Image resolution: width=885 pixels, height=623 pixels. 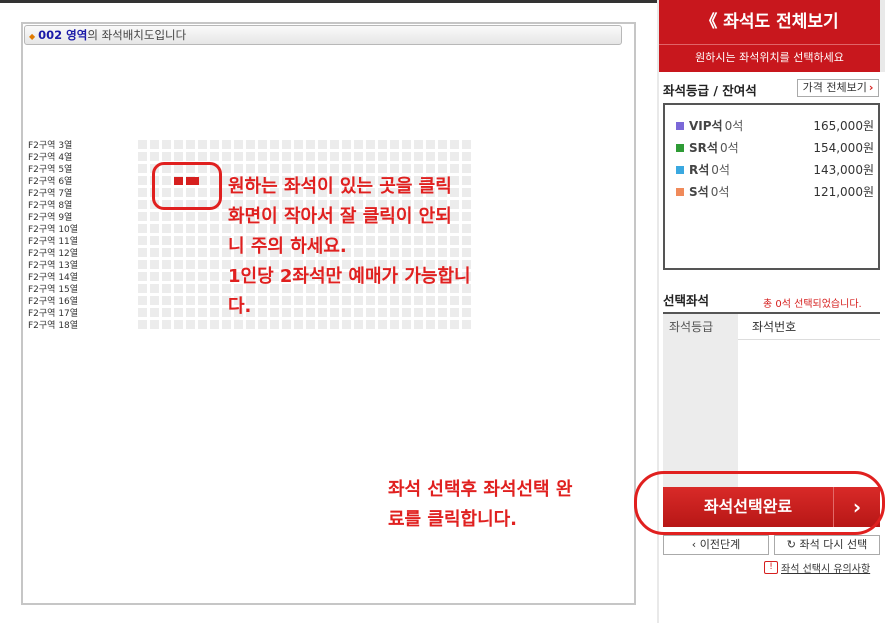 I want to click on annotation-line: 화면이 작아서 잘 클릭이 안되, so click(x=340, y=216).